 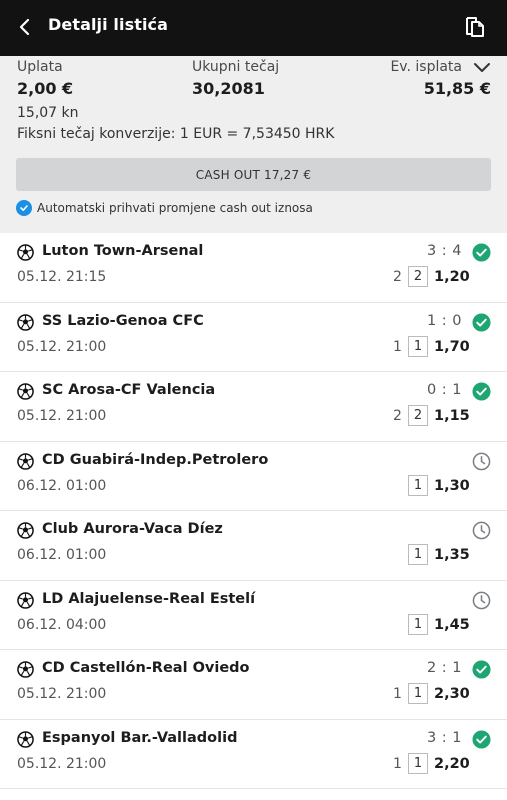 I want to click on chevron-down-icon, so click(x=482, y=68).